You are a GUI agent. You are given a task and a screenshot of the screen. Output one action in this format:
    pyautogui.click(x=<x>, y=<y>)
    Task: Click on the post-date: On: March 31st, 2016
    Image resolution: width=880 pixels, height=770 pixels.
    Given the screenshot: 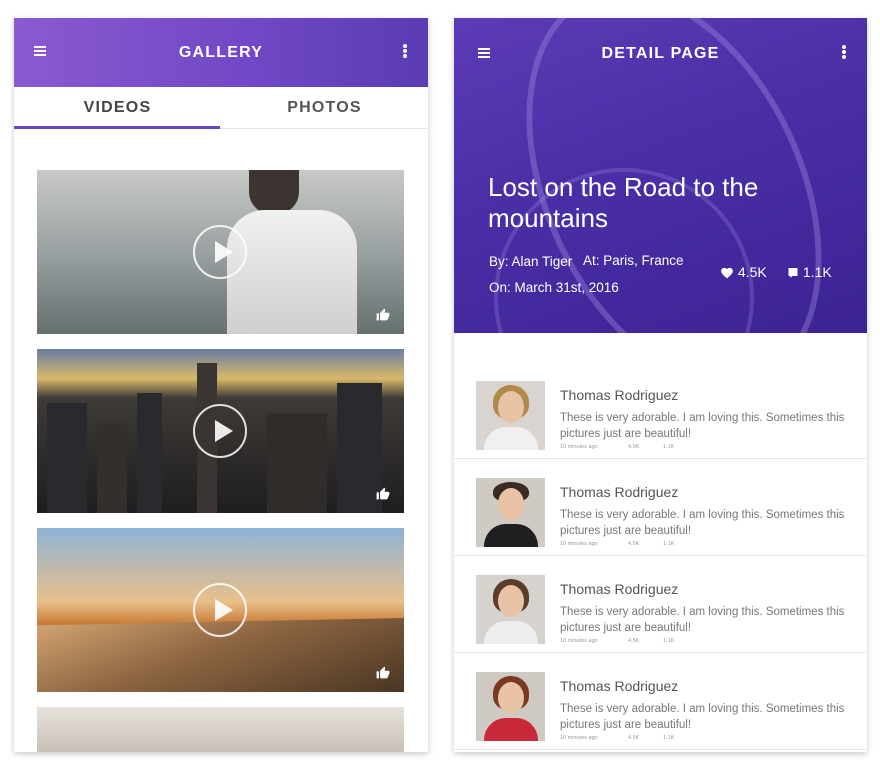 What is the action you would take?
    pyautogui.click(x=554, y=287)
    